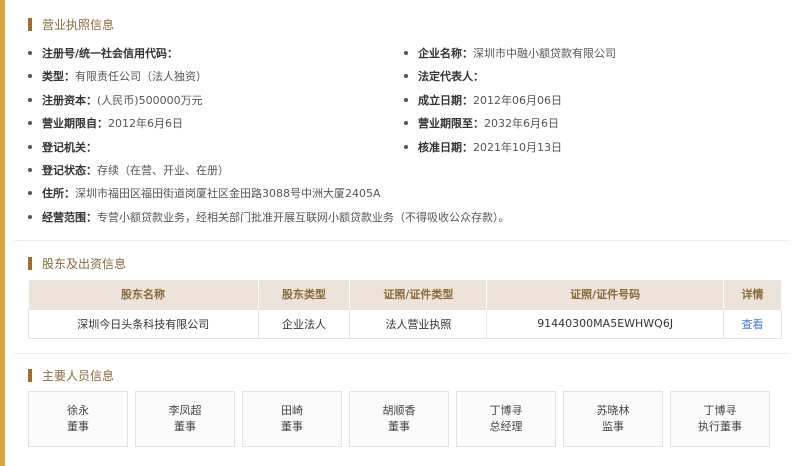 The image size is (800, 466). Describe the element at coordinates (143, 323) in the screenshot. I see `shareholder-name: 深圳今日头条科技有限公司` at that location.